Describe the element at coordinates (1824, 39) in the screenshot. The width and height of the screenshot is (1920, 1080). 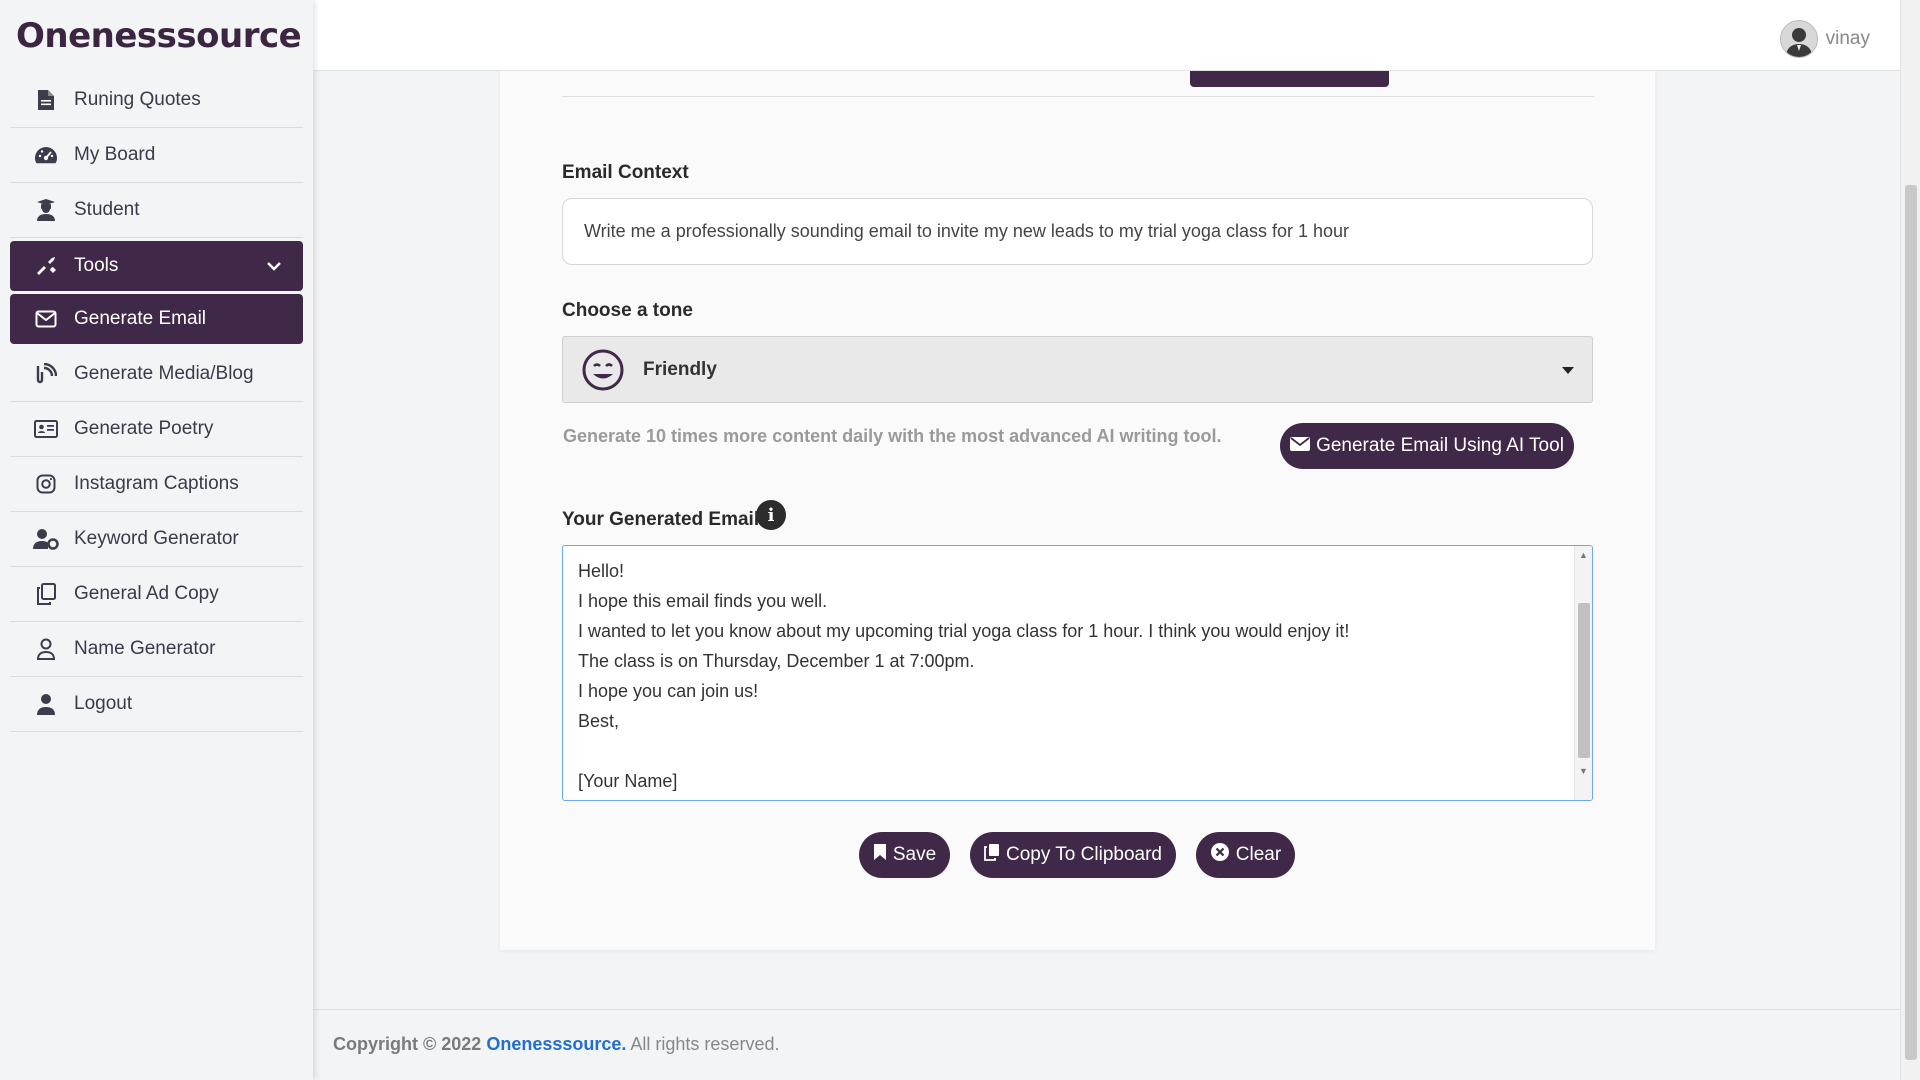
I see `user-menu: vinay` at that location.